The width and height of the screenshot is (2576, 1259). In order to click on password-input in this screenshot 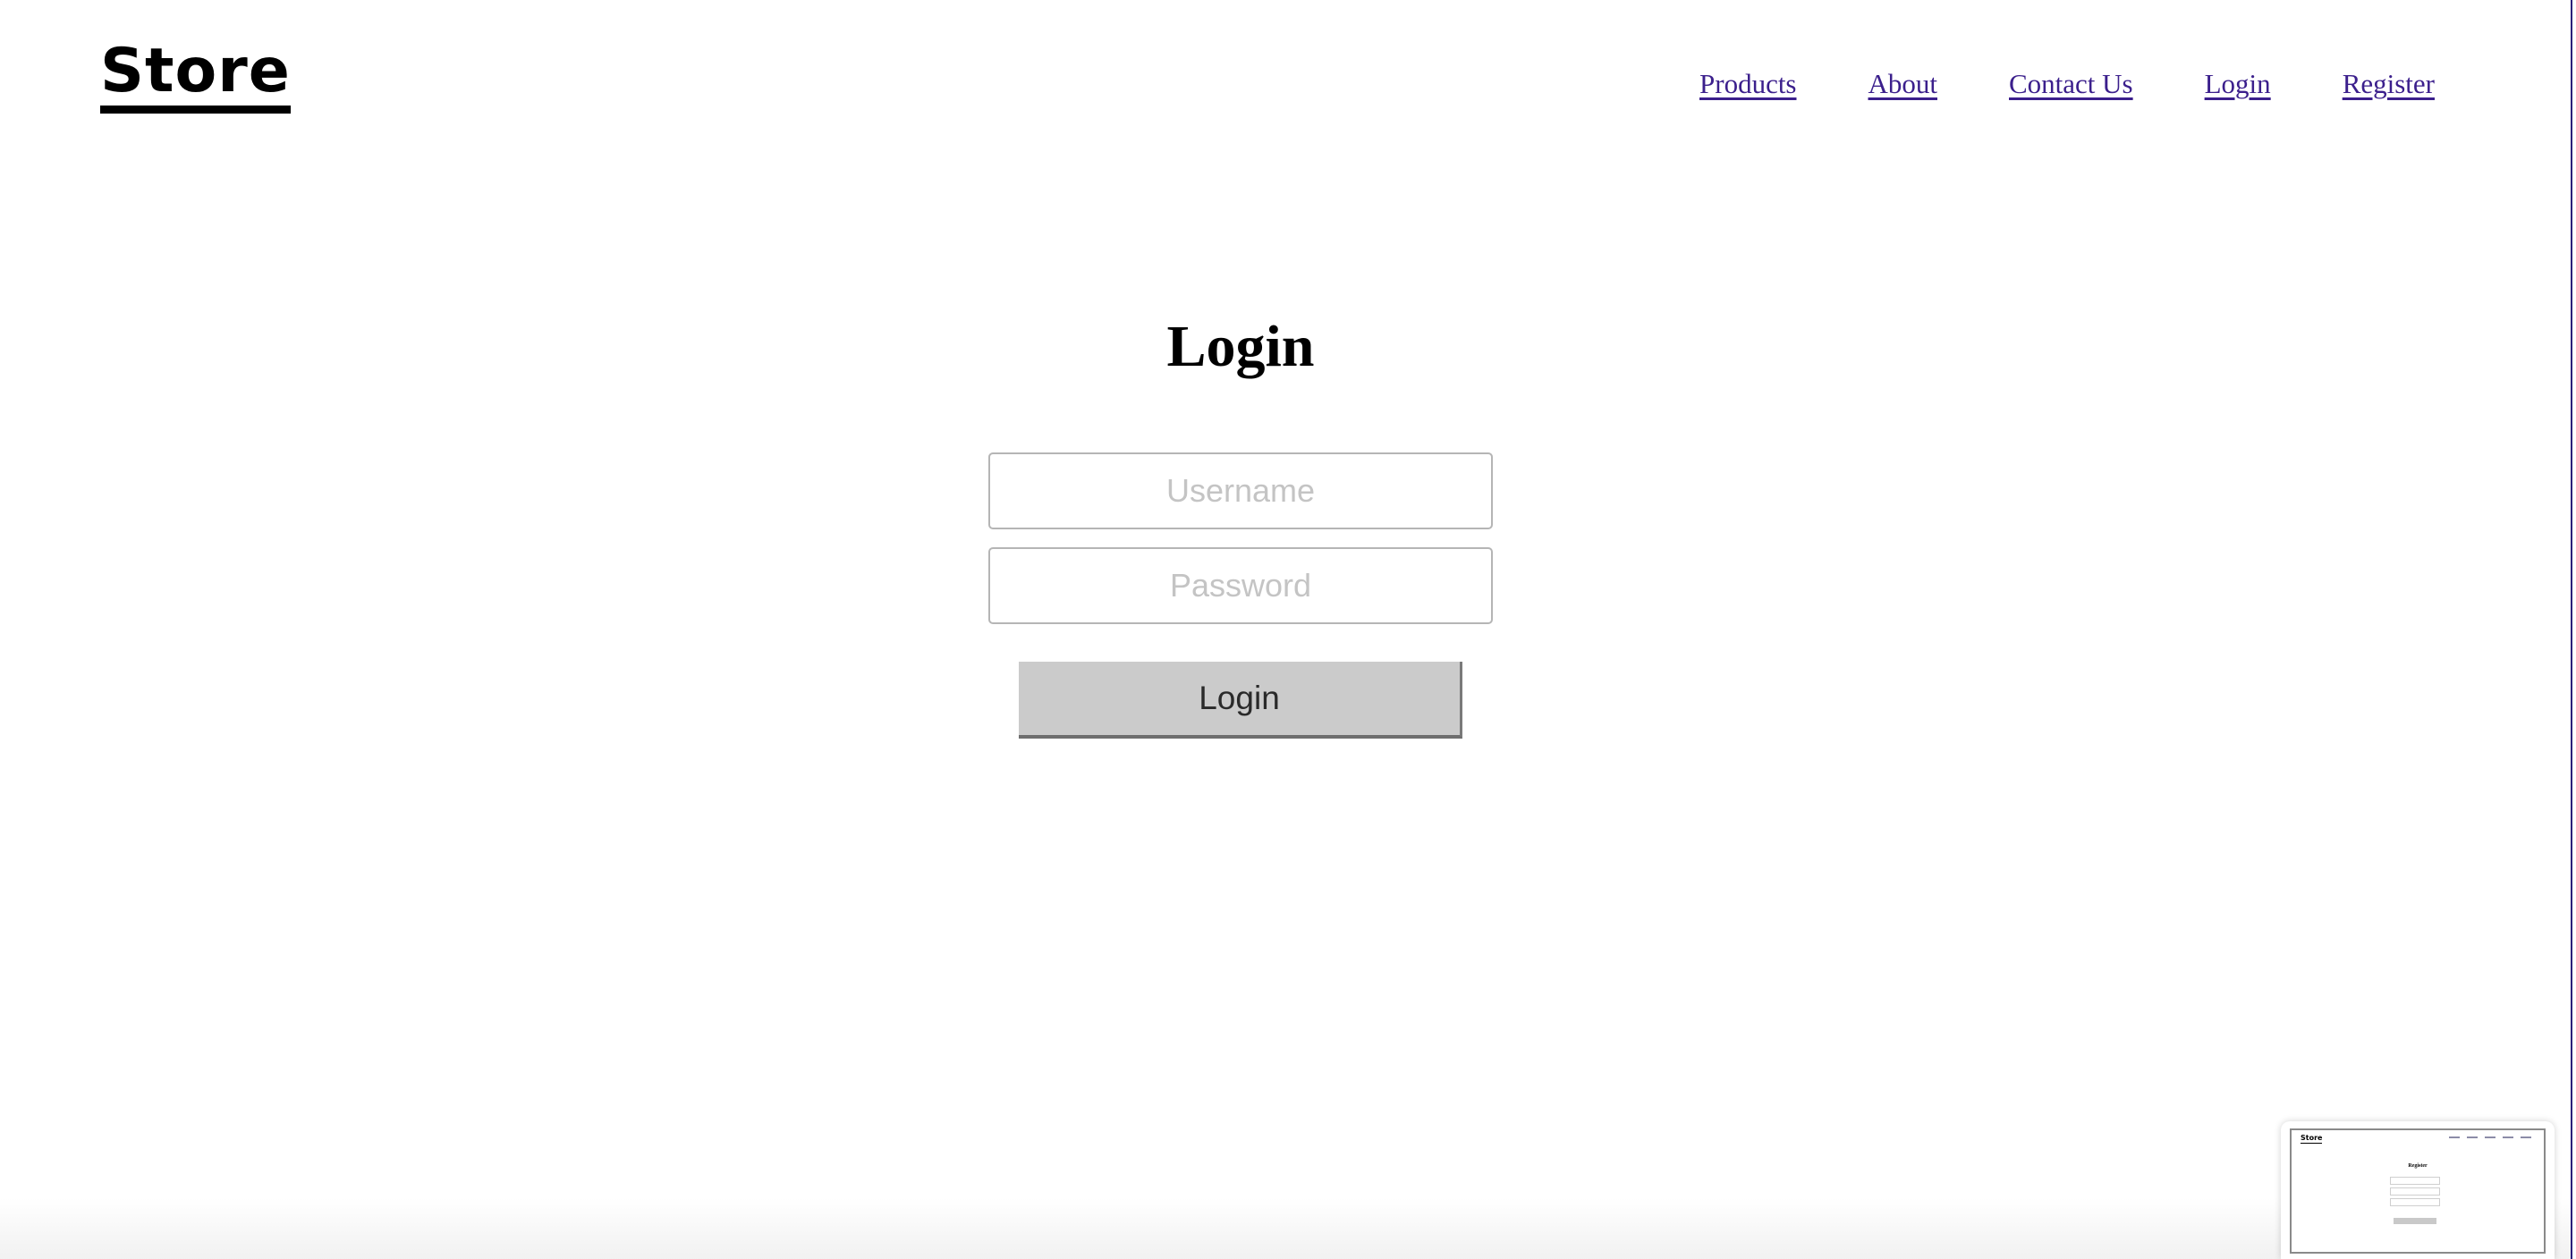, I will do `click(1240, 585)`.